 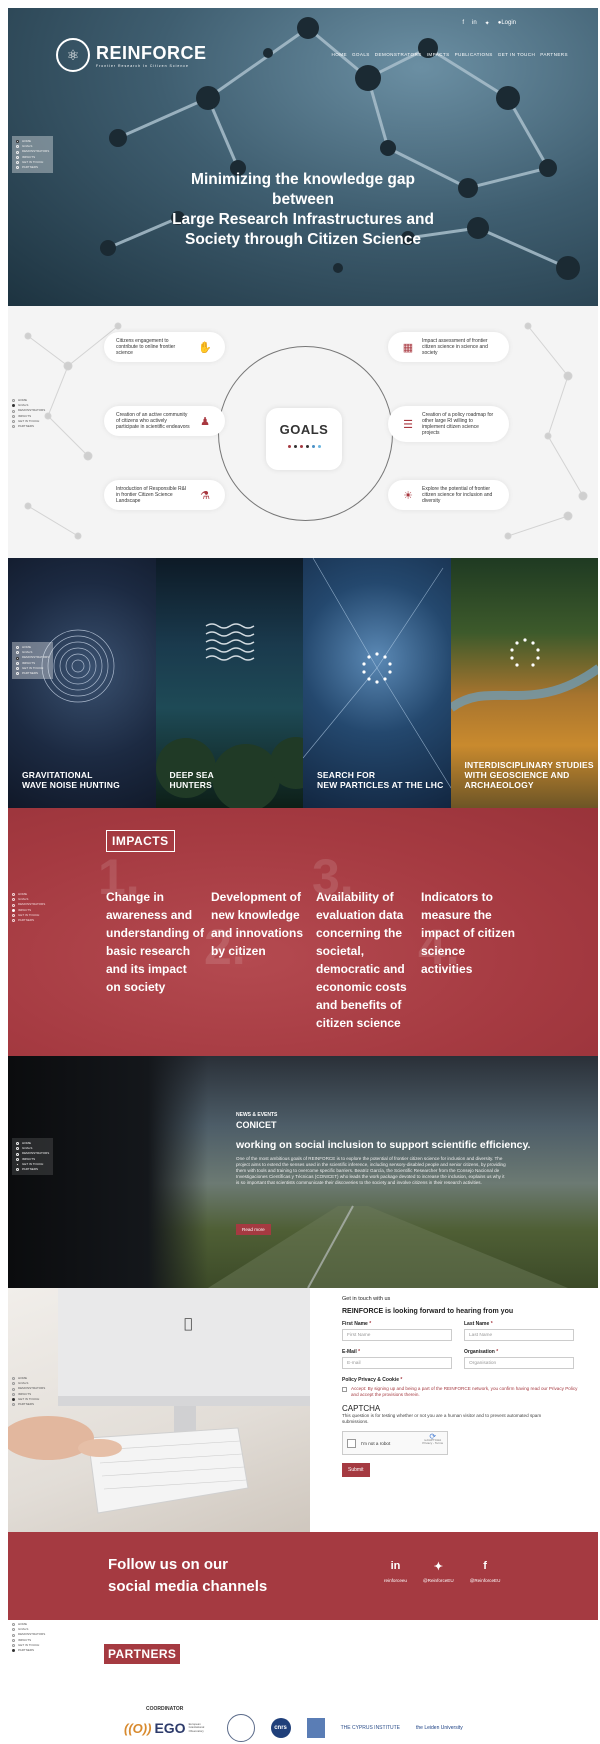 I want to click on organisation-field: Organisation, so click(x=519, y=1363).